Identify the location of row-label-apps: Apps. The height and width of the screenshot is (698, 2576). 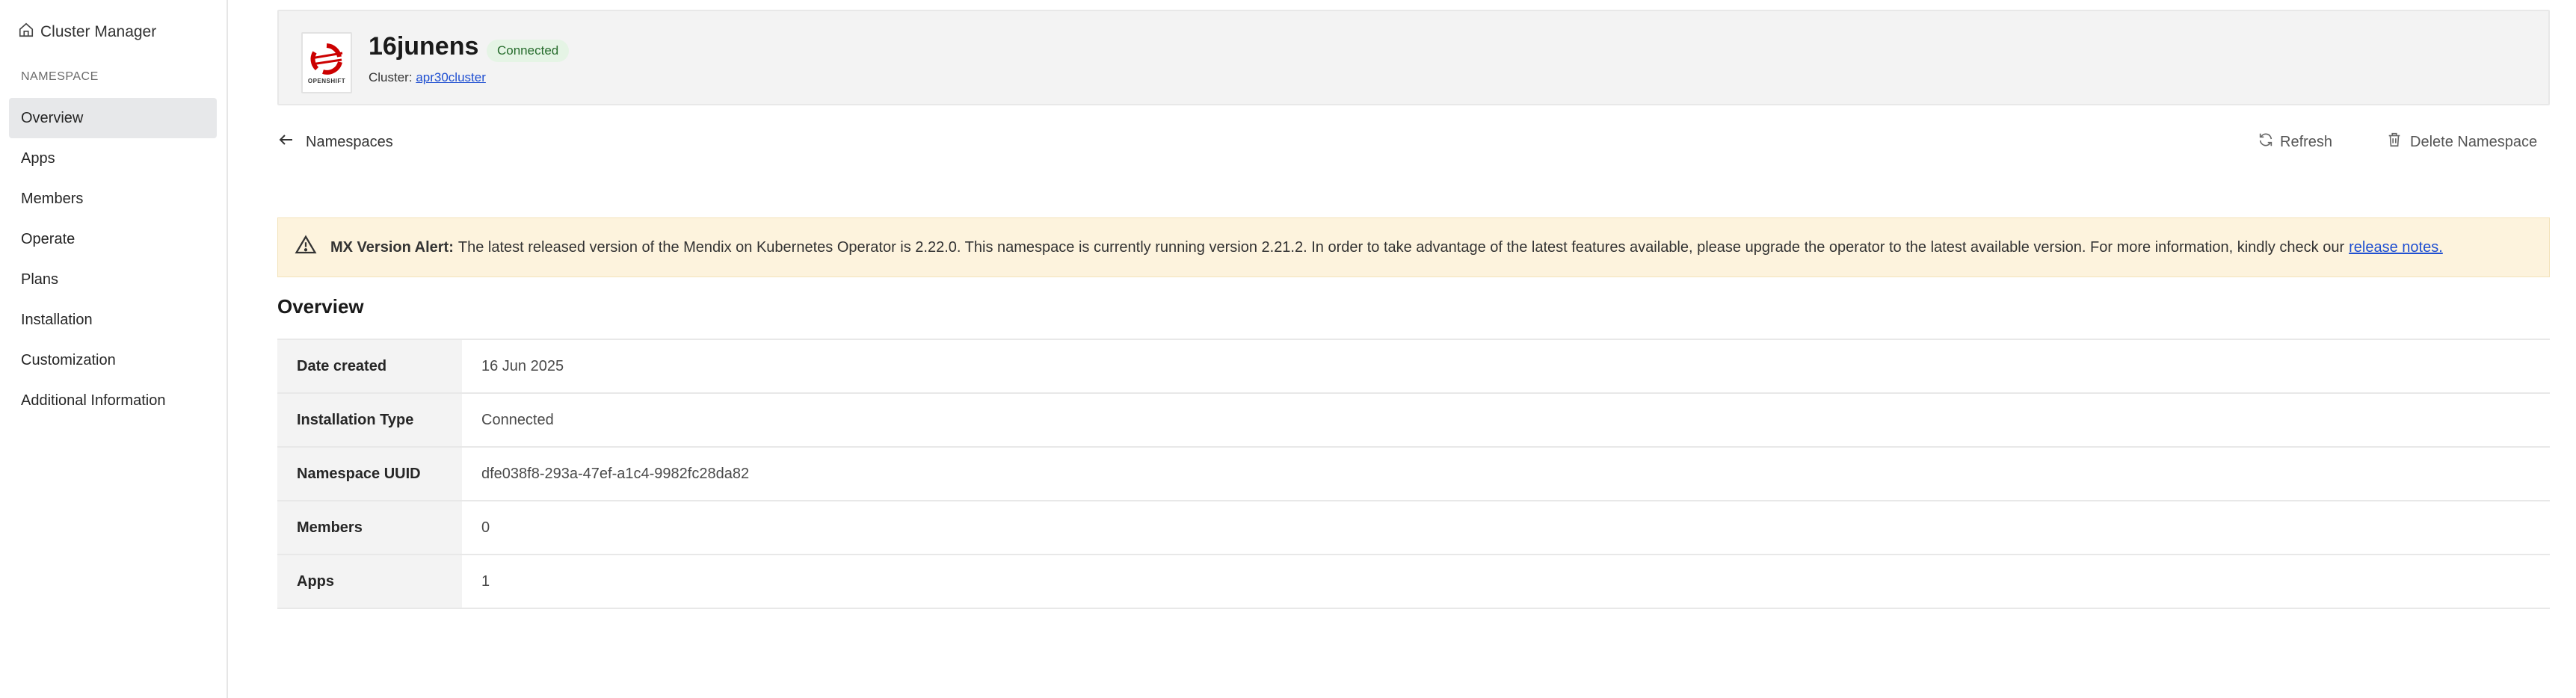
(369, 581).